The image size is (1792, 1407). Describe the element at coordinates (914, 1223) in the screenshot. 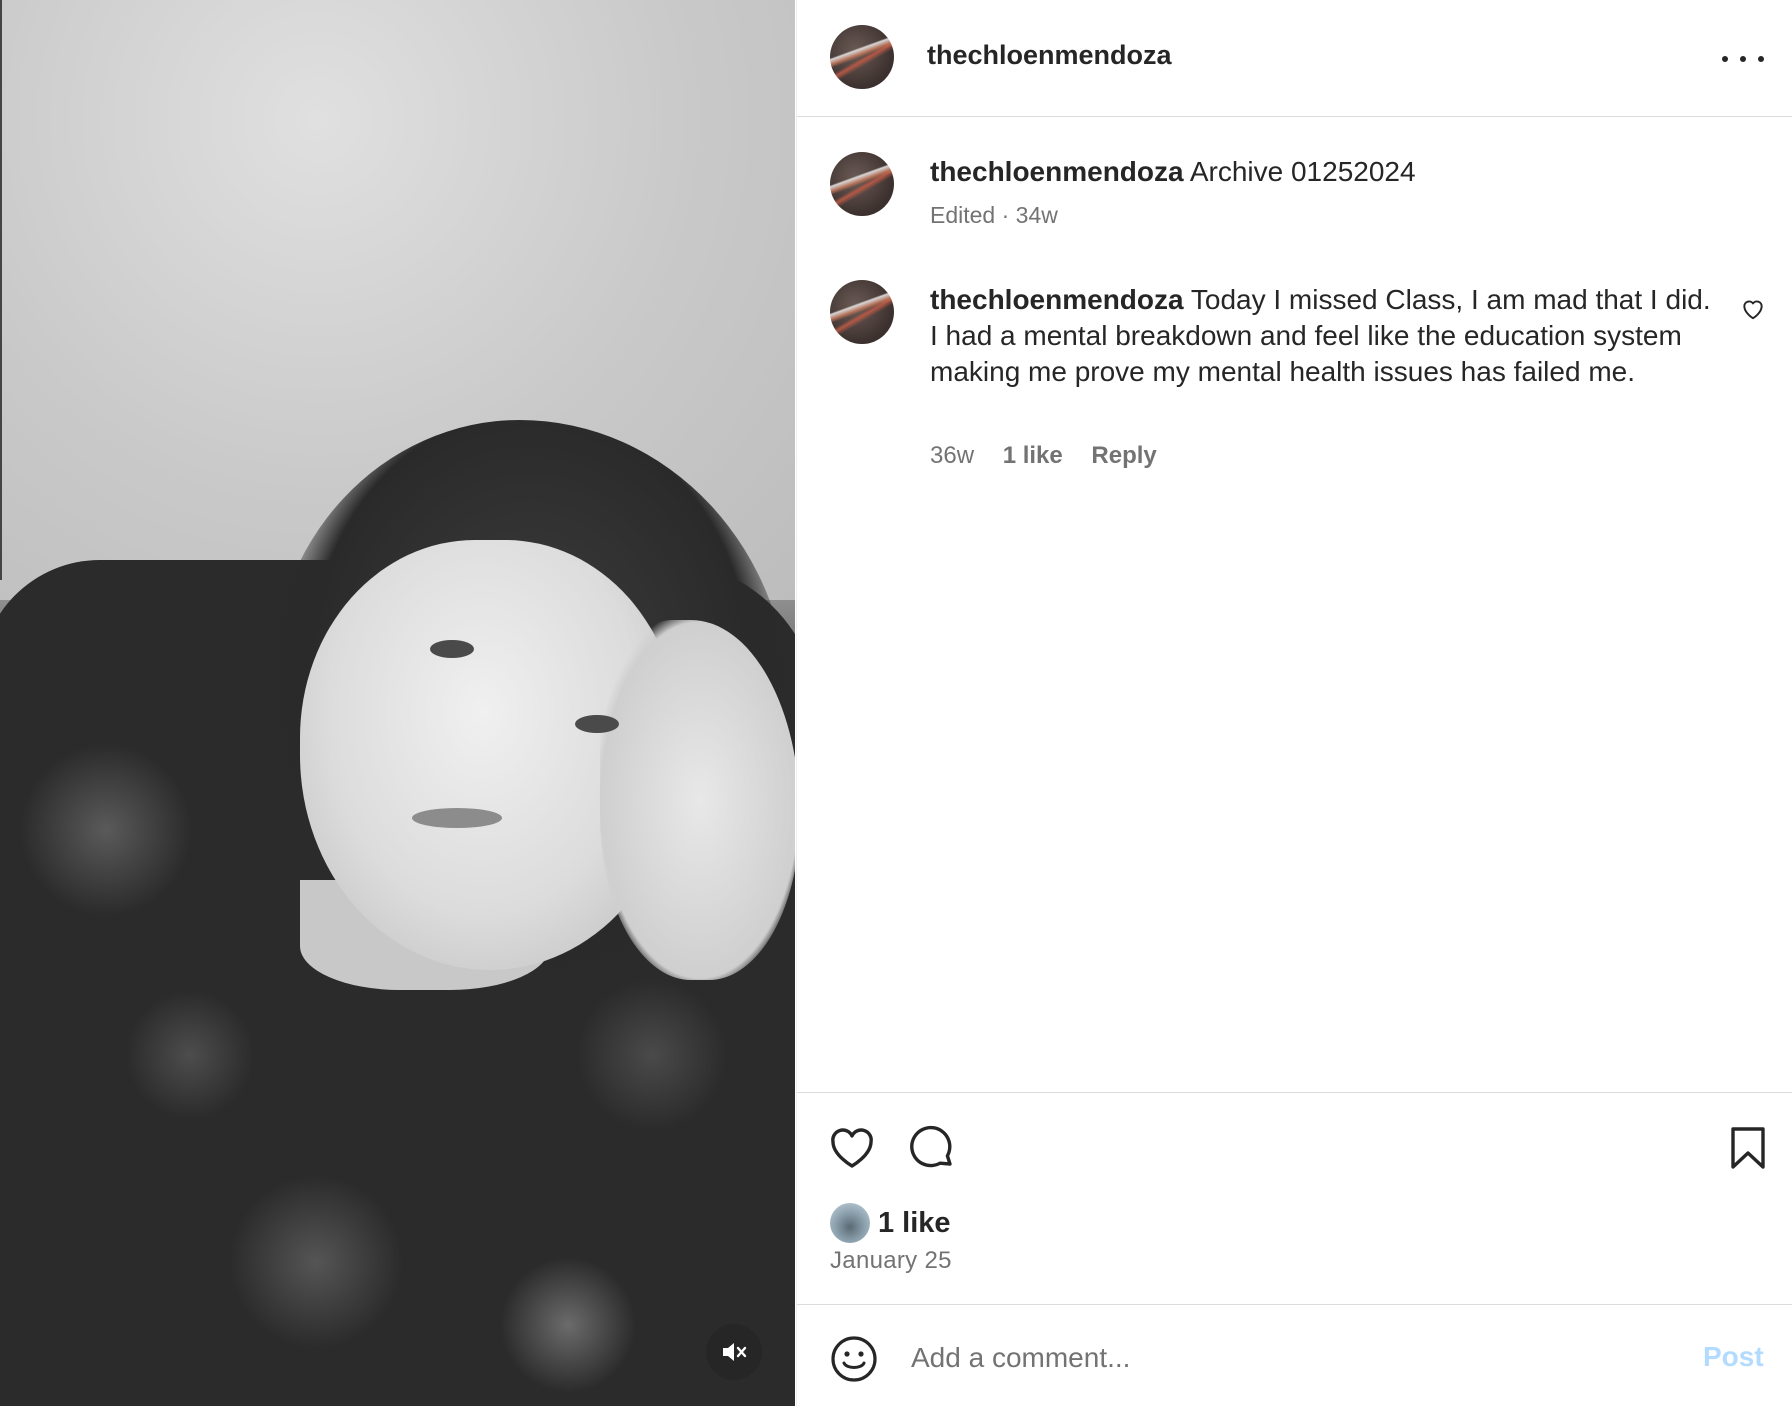

I see `likes-count: 1 like` at that location.